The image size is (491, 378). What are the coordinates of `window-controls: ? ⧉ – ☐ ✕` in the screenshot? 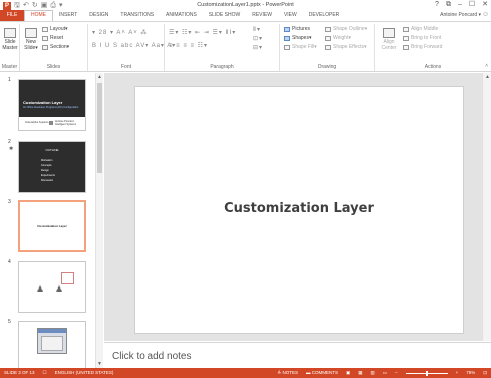 It's located at (461, 5).